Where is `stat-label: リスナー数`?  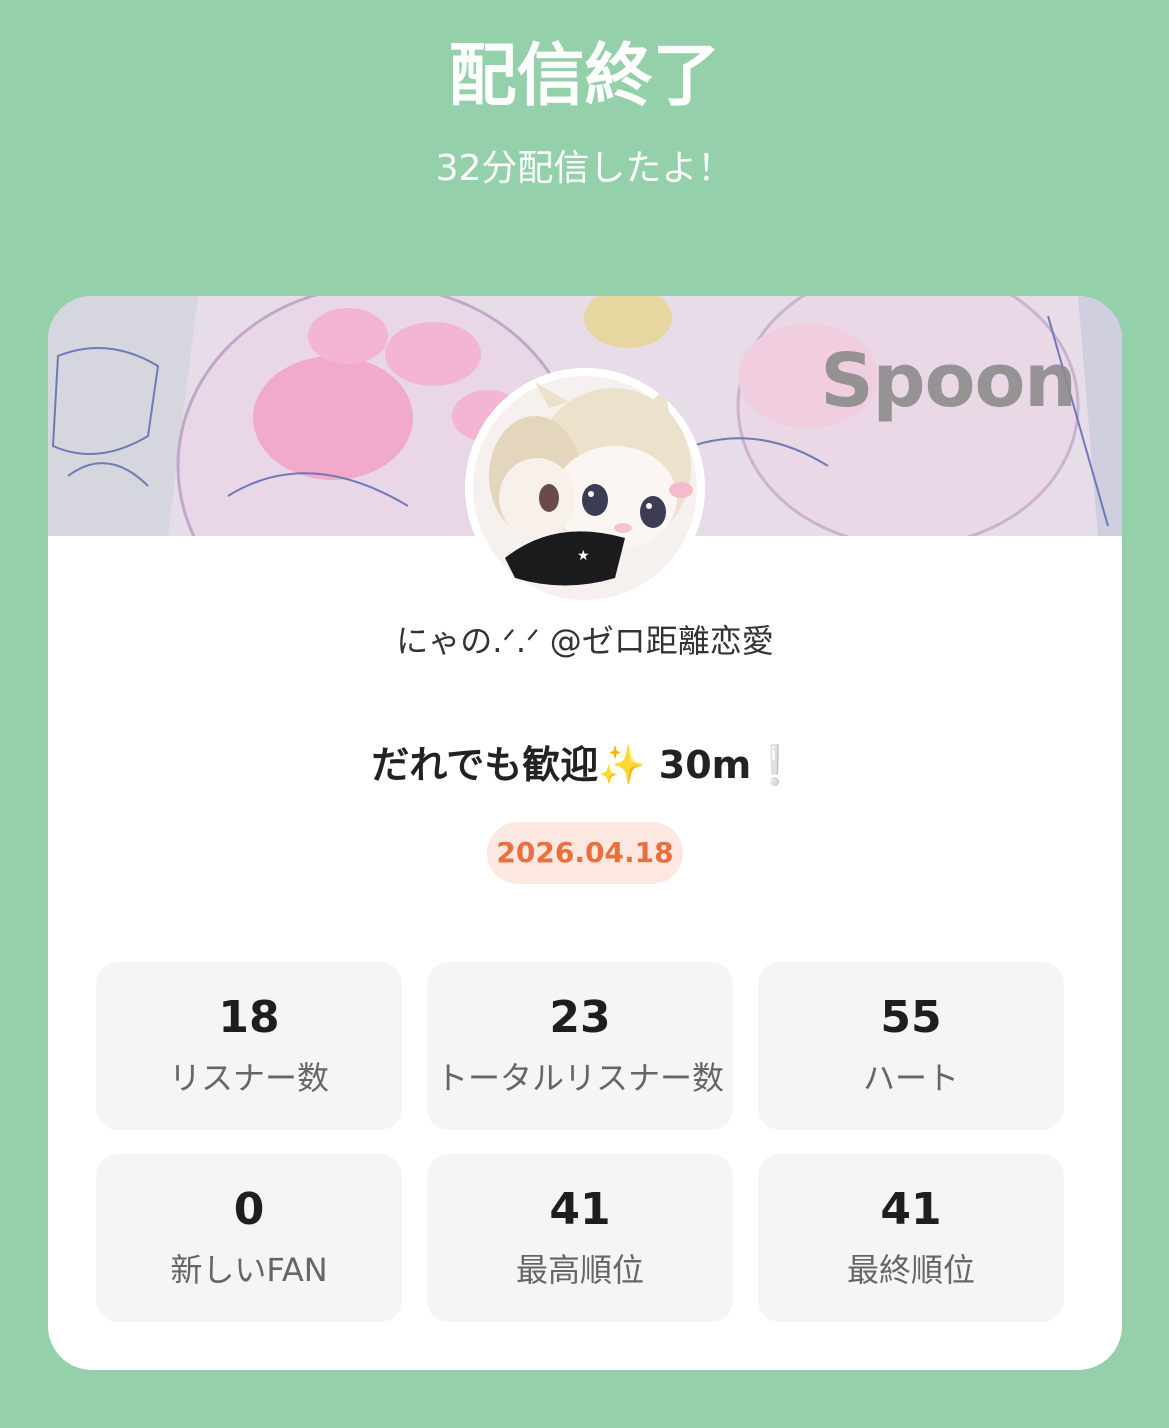
stat-label: リスナー数 is located at coordinates (248, 1078).